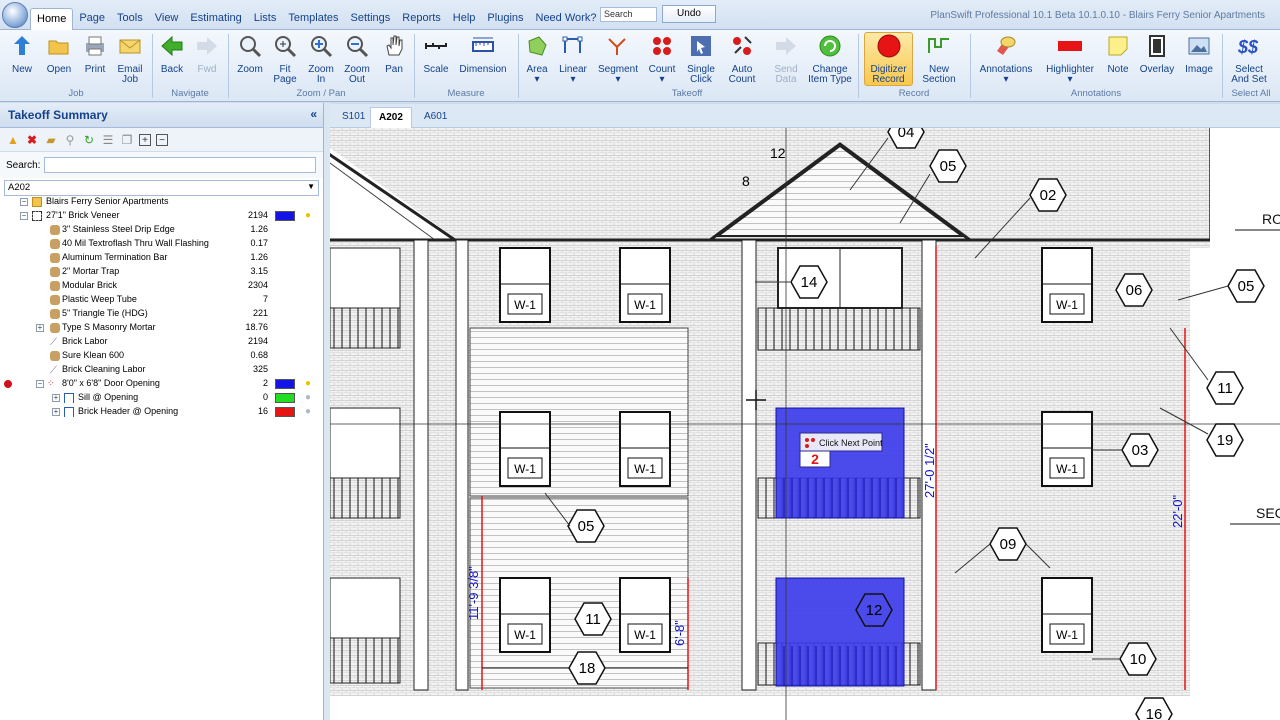  Describe the element at coordinates (566, 19) in the screenshot. I see `tab-need-work: Need Work?` at that location.